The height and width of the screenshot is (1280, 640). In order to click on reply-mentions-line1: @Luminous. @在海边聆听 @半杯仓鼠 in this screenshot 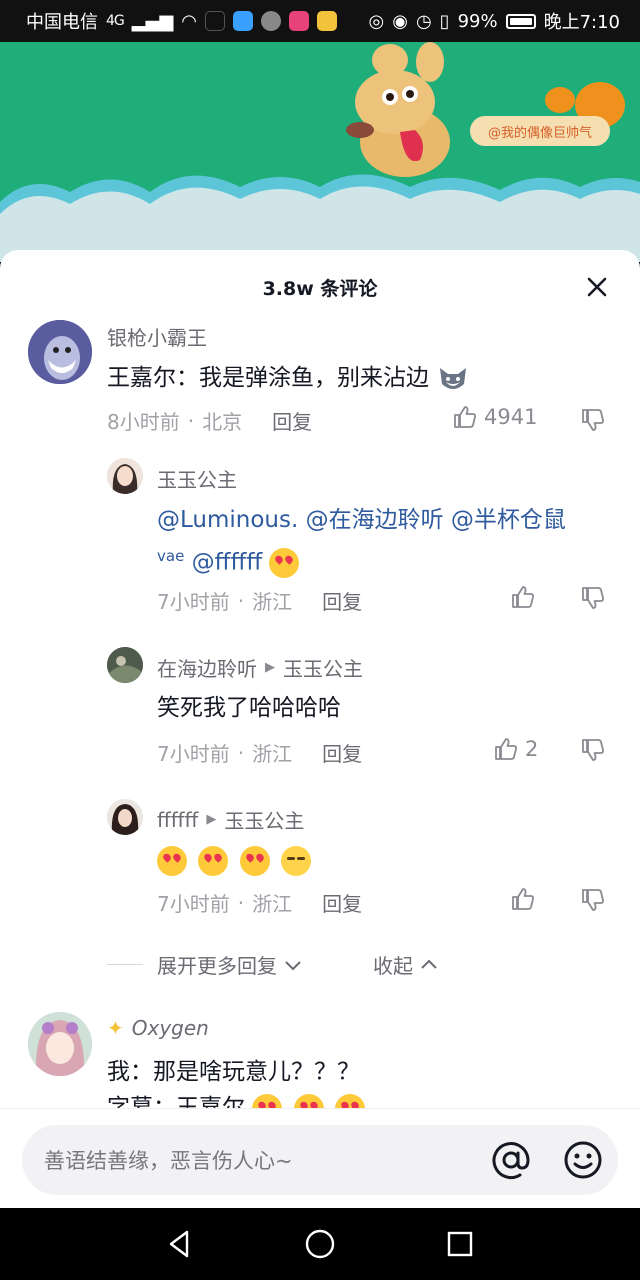, I will do `click(361, 520)`.